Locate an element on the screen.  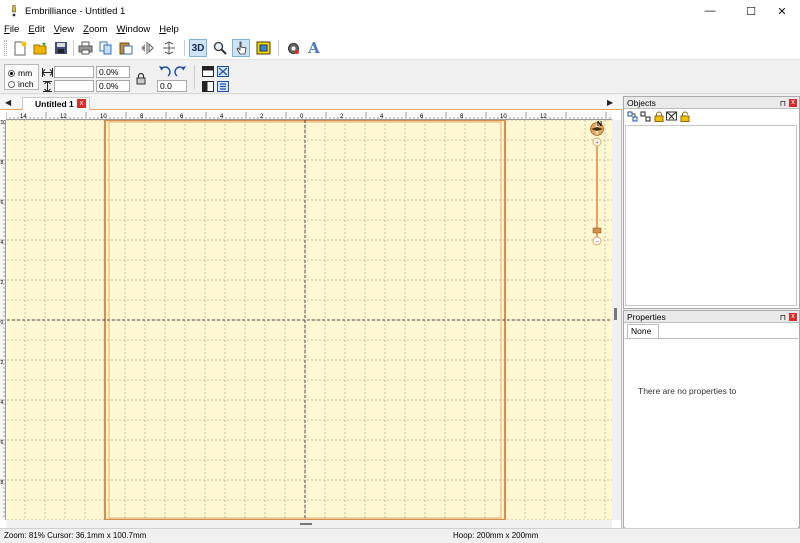
group-icon is located at coordinates (632, 116).